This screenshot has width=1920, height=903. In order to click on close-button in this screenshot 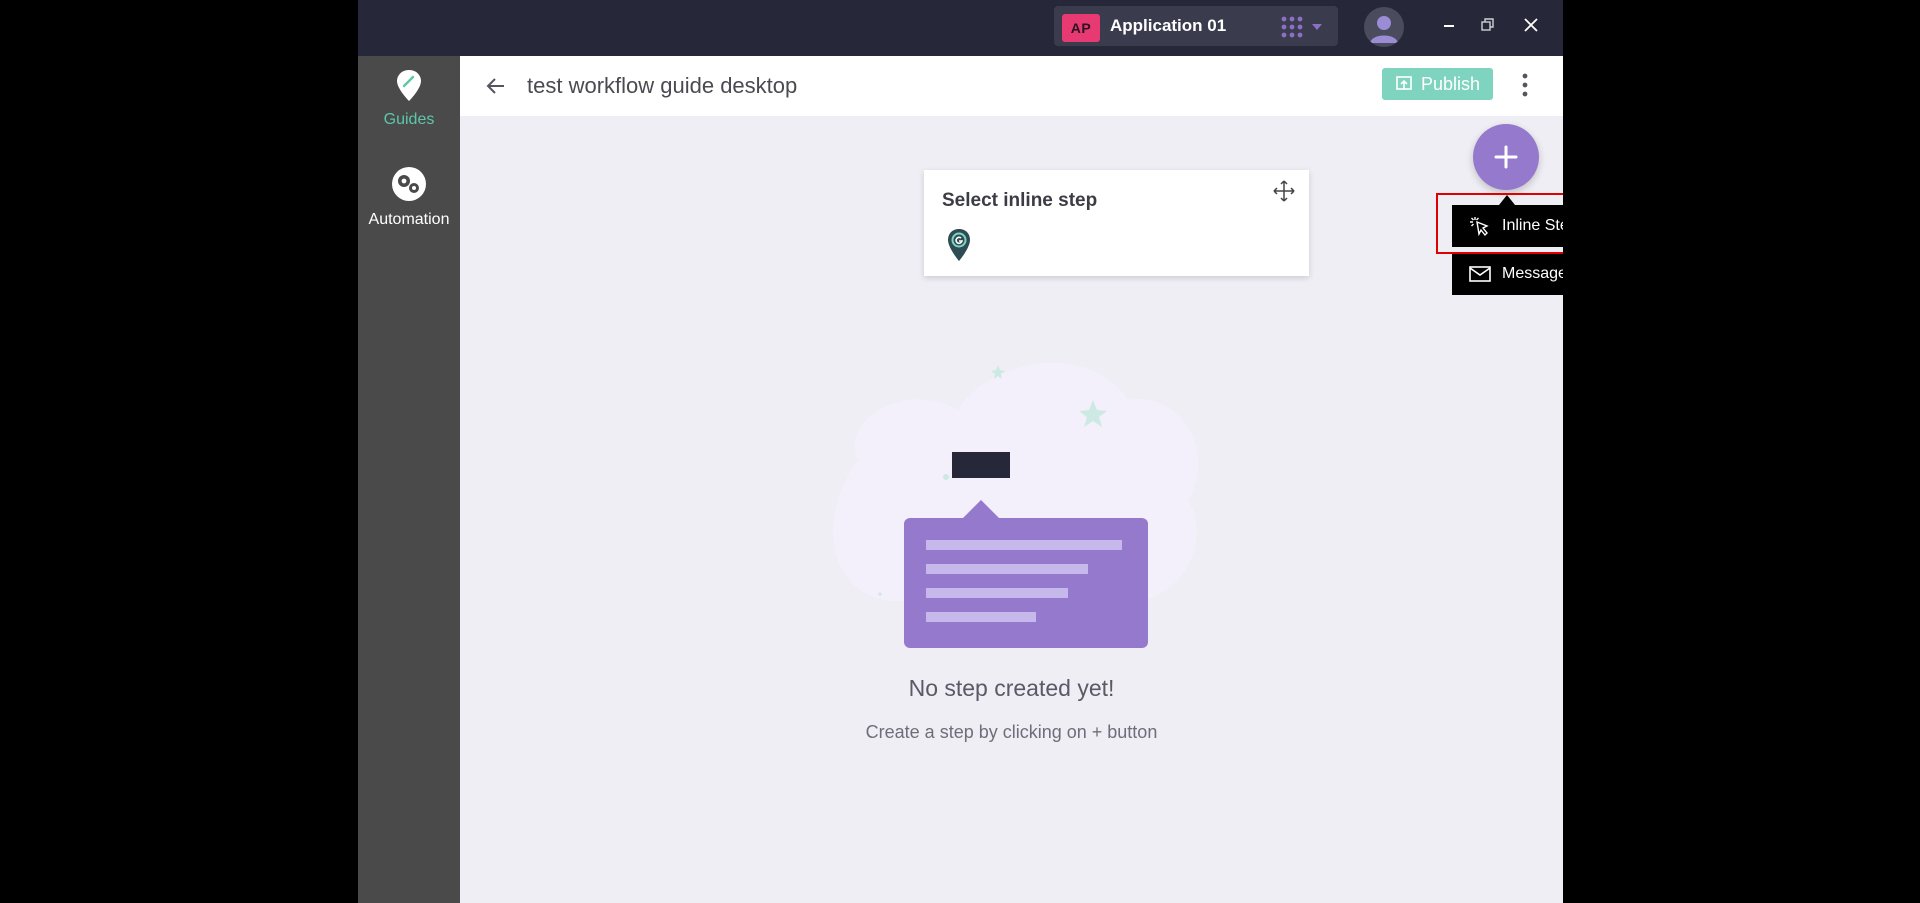, I will do `click(1531, 25)`.